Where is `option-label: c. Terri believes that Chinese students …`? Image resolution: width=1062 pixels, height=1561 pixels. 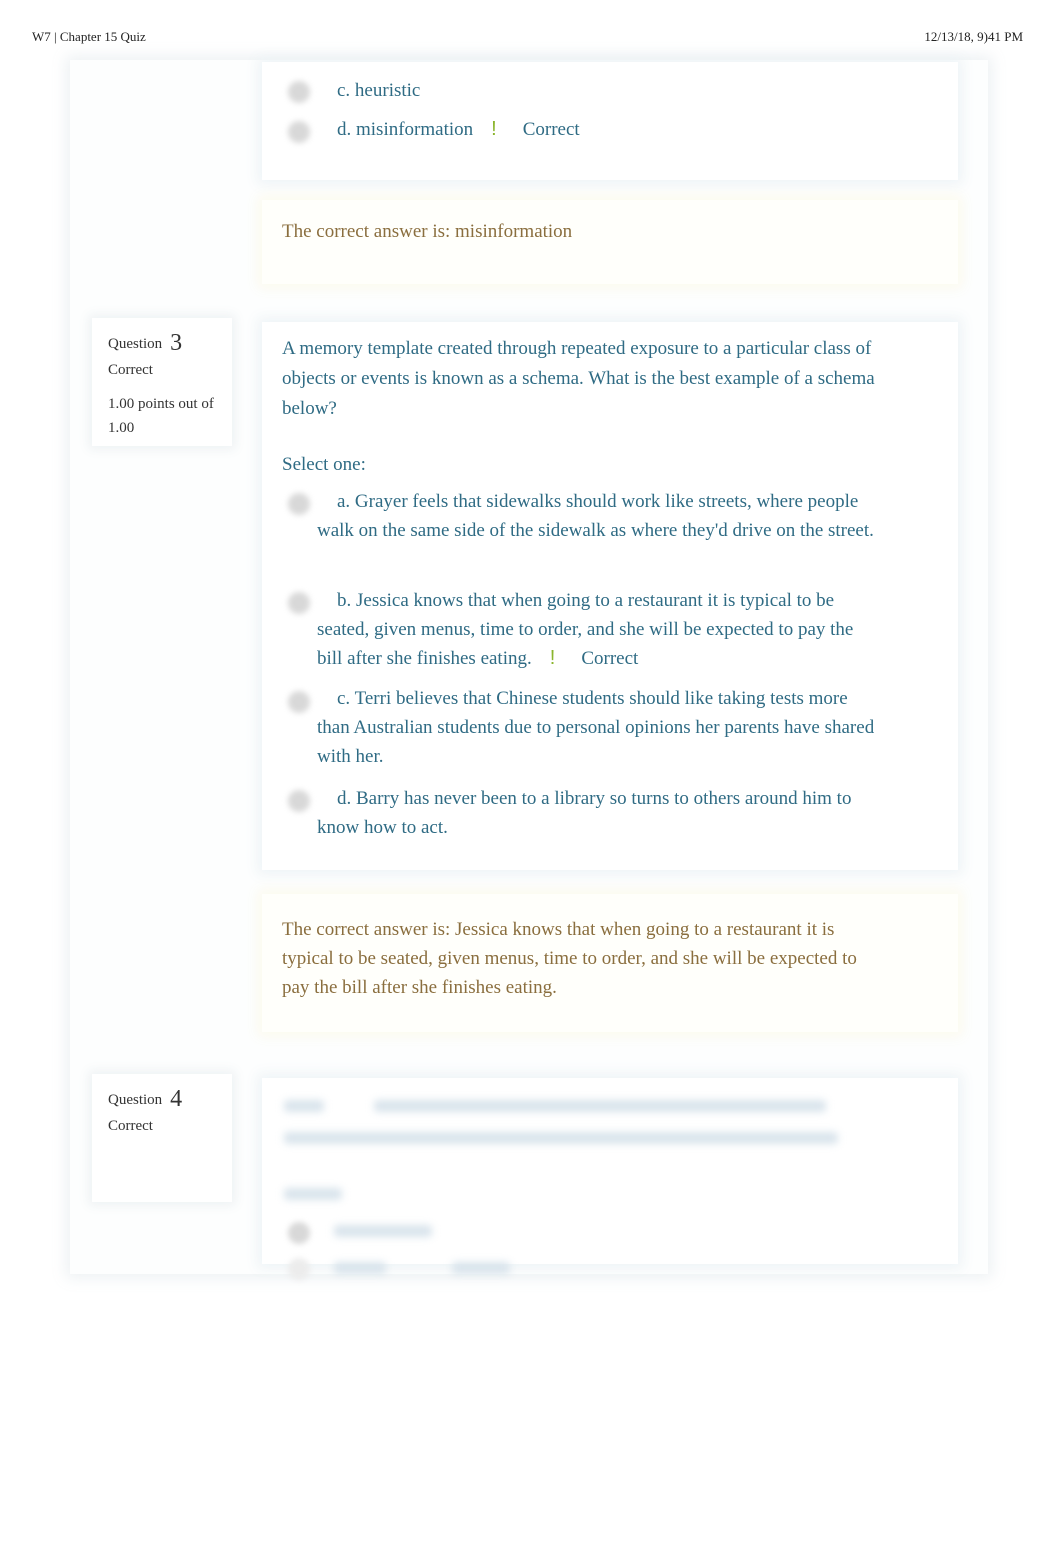
option-label: c. Terri believes that Chinese students … is located at coordinates (596, 727).